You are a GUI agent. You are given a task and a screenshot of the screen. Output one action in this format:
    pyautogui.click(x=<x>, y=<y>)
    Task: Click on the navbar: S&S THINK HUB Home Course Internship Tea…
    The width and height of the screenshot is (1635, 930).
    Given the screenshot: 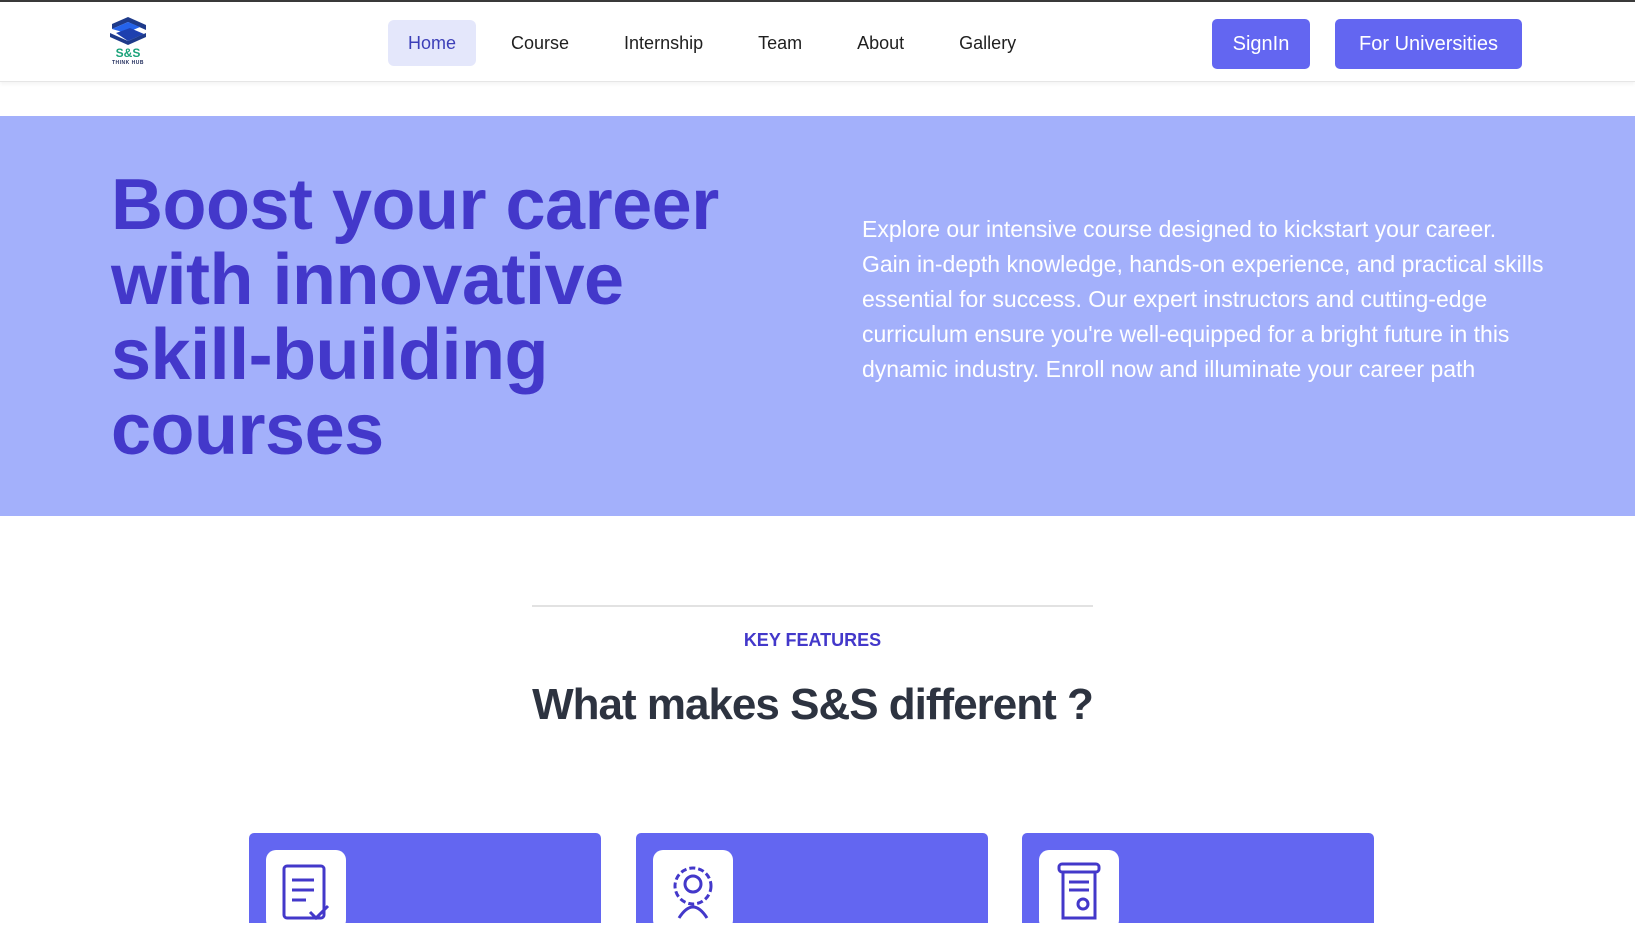 What is the action you would take?
    pyautogui.click(x=817, y=42)
    